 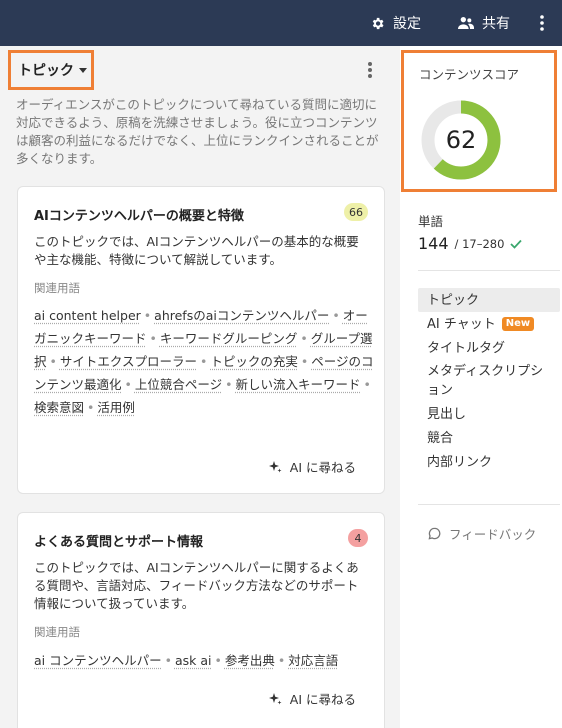 What do you see at coordinates (356, 212) in the screenshot?
I see `card-badge: 66` at bounding box center [356, 212].